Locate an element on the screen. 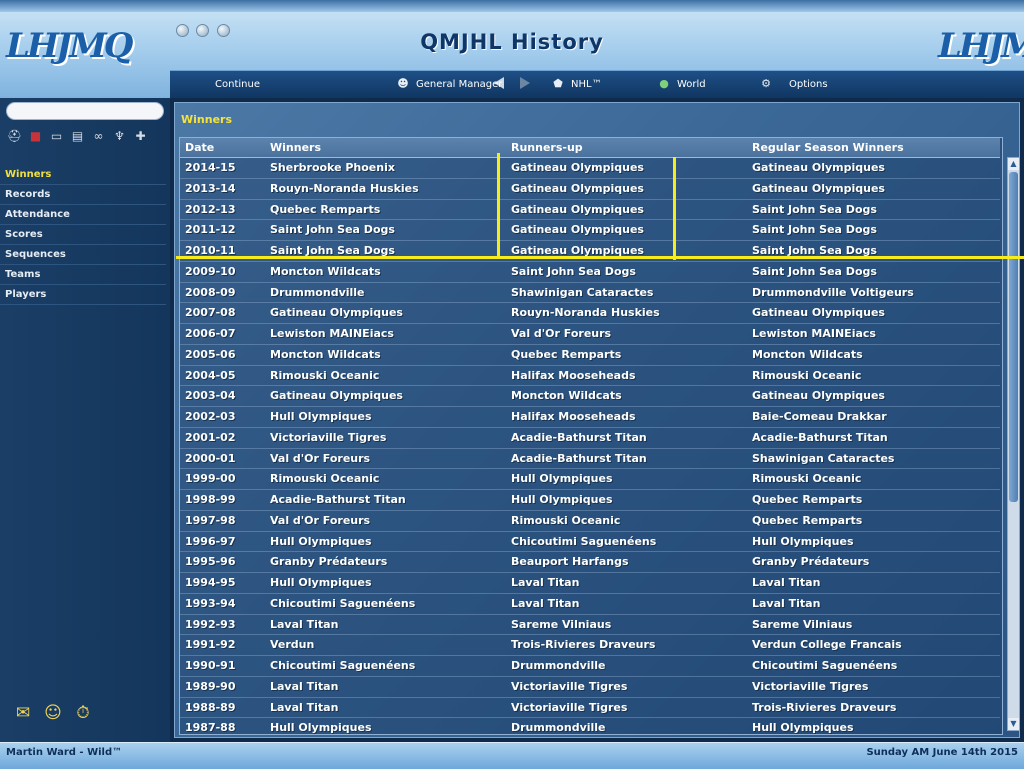 Image resolution: width=1024 pixels, height=769 pixels. sidebar-item-records: Records is located at coordinates (83, 195).